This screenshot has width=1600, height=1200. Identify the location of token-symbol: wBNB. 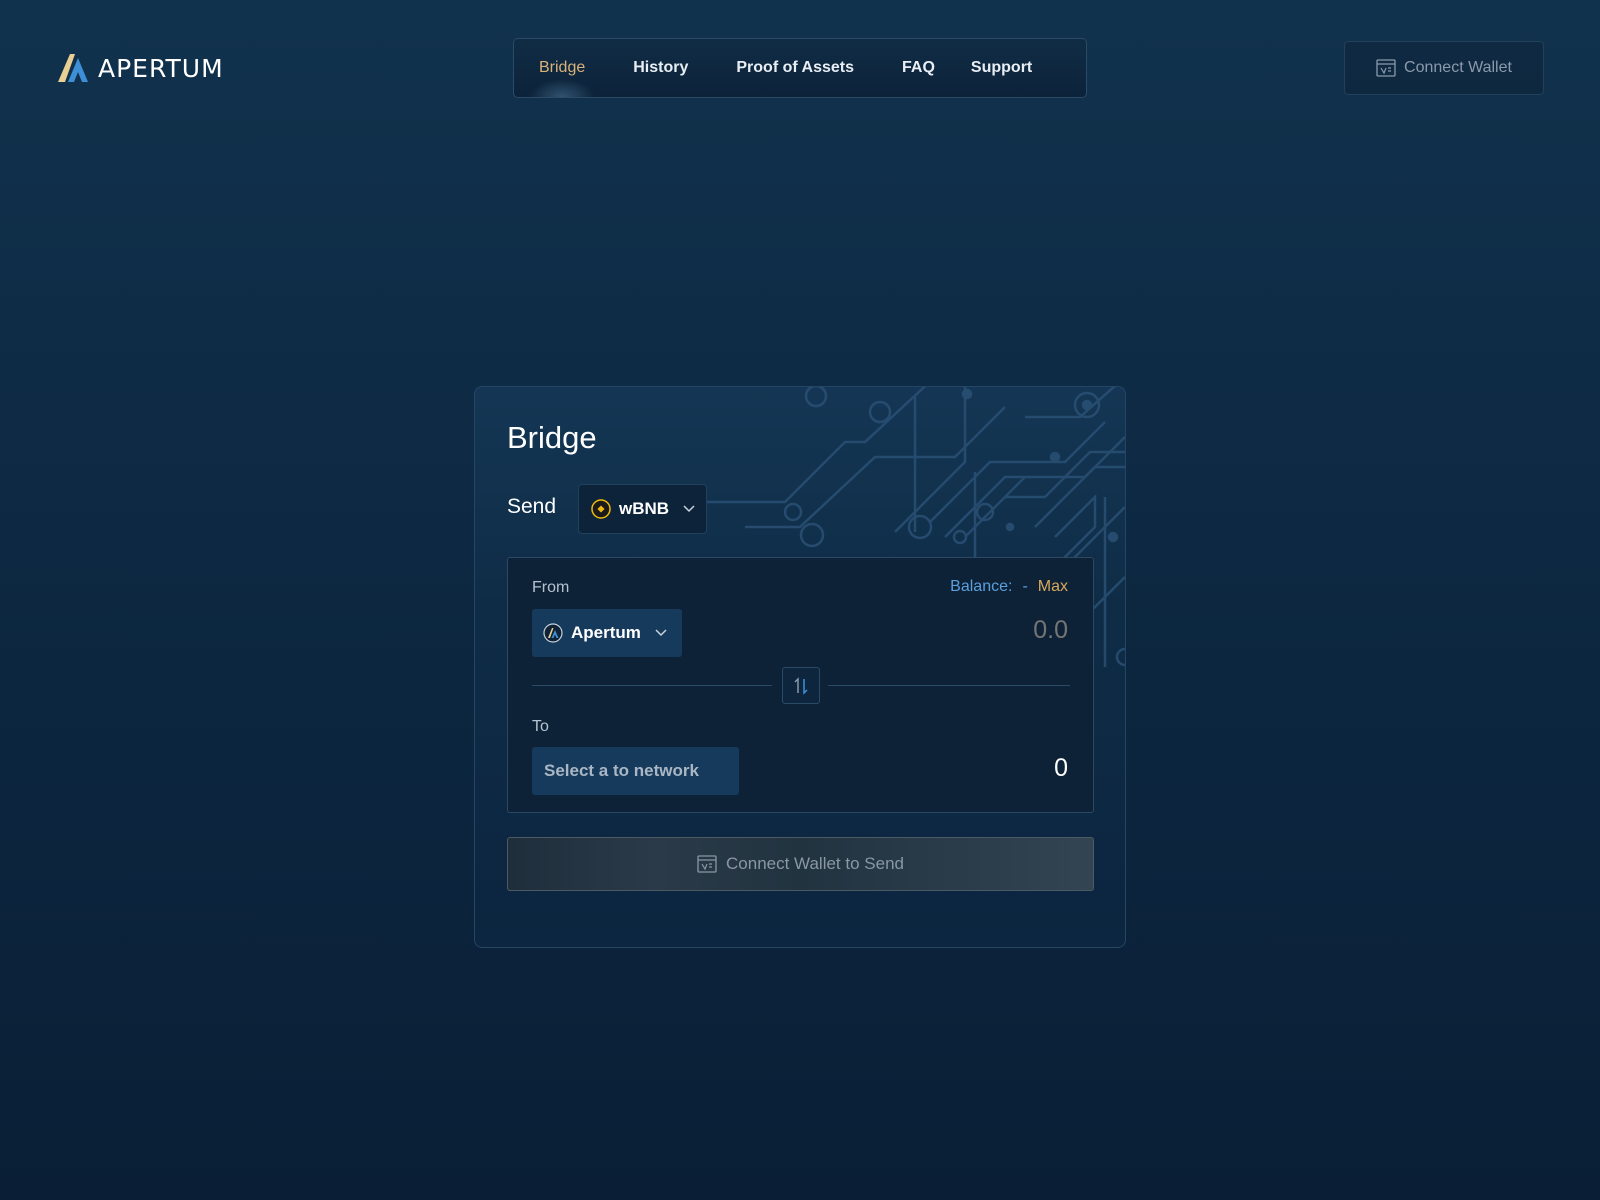
(644, 508).